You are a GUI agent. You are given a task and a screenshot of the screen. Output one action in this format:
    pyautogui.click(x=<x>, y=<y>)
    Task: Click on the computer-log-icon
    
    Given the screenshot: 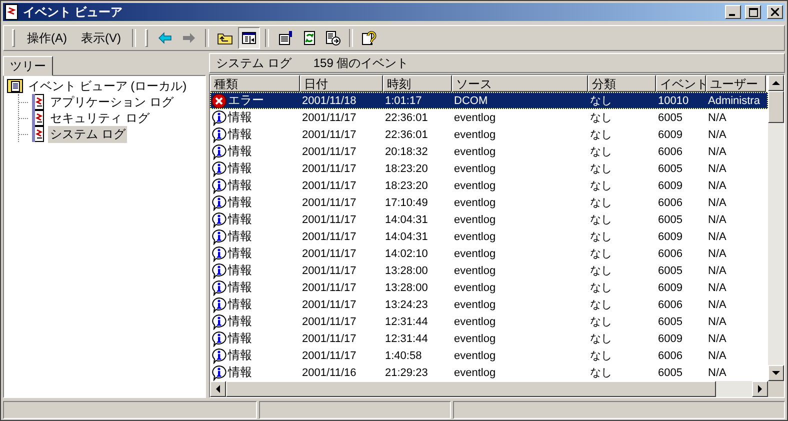 What is the action you would take?
    pyautogui.click(x=15, y=86)
    